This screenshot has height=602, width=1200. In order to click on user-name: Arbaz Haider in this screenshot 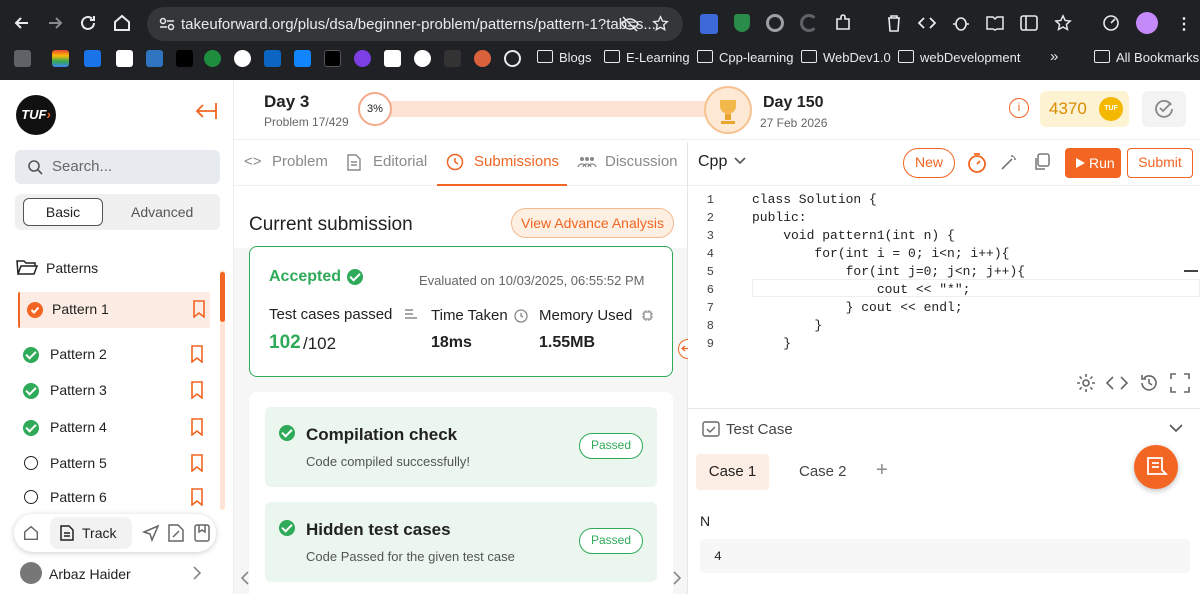, I will do `click(90, 574)`.